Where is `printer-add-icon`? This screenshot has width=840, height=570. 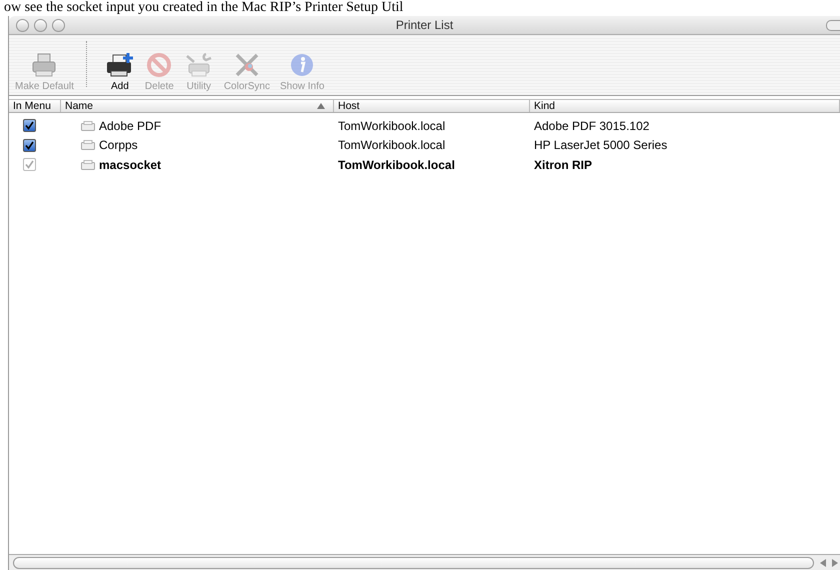
printer-add-icon is located at coordinates (119, 65).